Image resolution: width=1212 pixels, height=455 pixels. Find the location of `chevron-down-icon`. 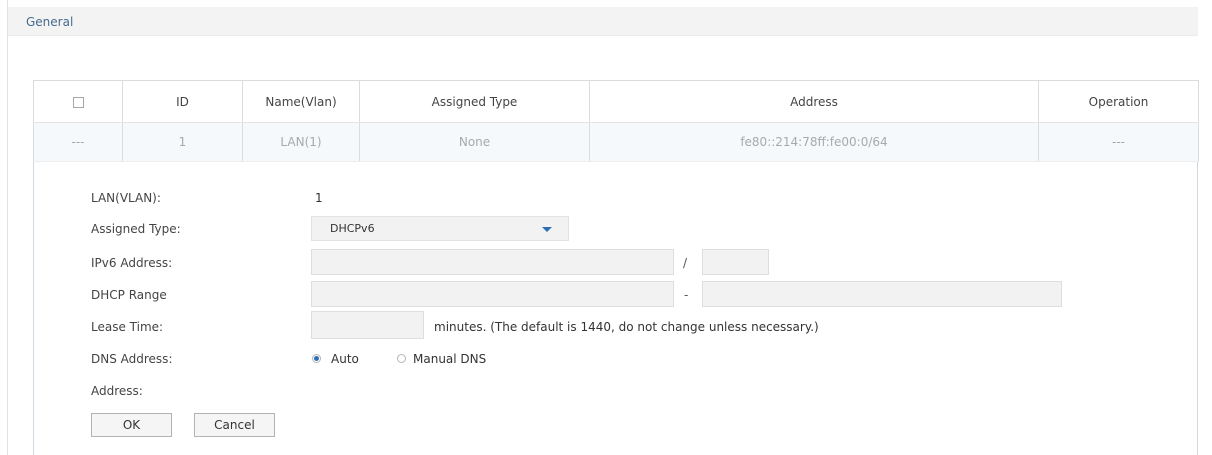

chevron-down-icon is located at coordinates (547, 229).